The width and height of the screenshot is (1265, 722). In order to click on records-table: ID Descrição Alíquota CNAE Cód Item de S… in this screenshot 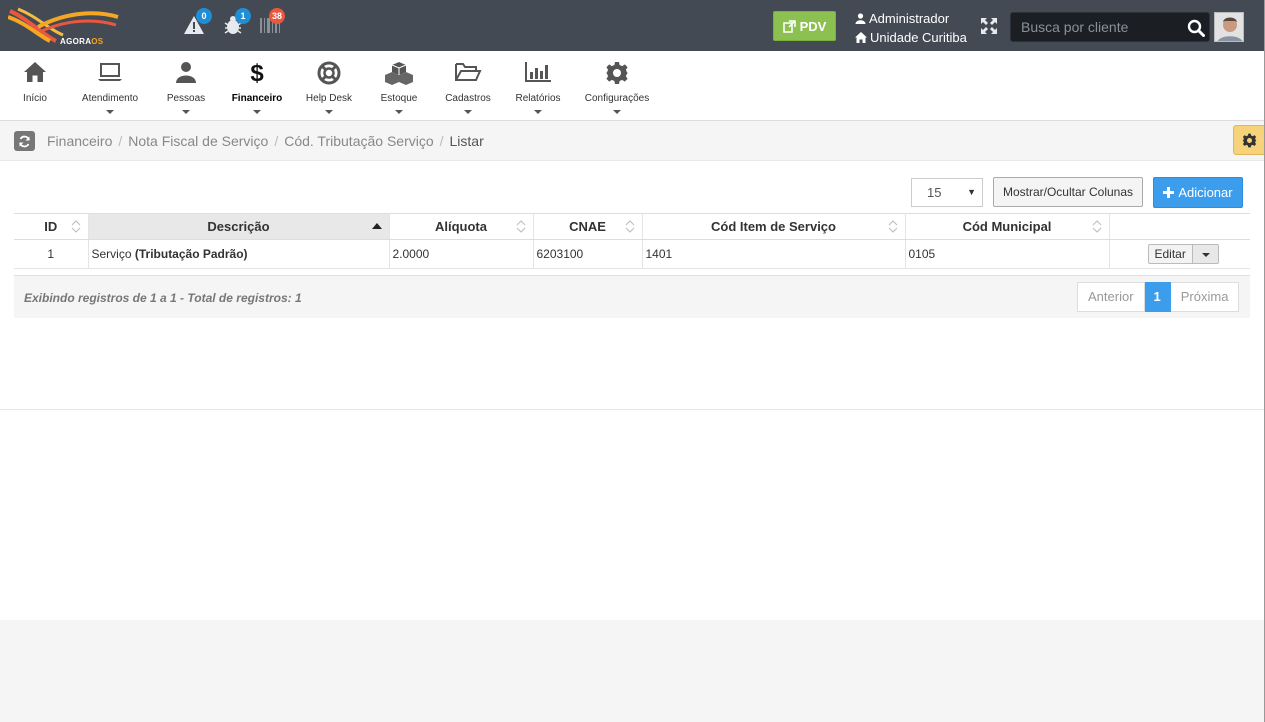, I will do `click(632, 241)`.